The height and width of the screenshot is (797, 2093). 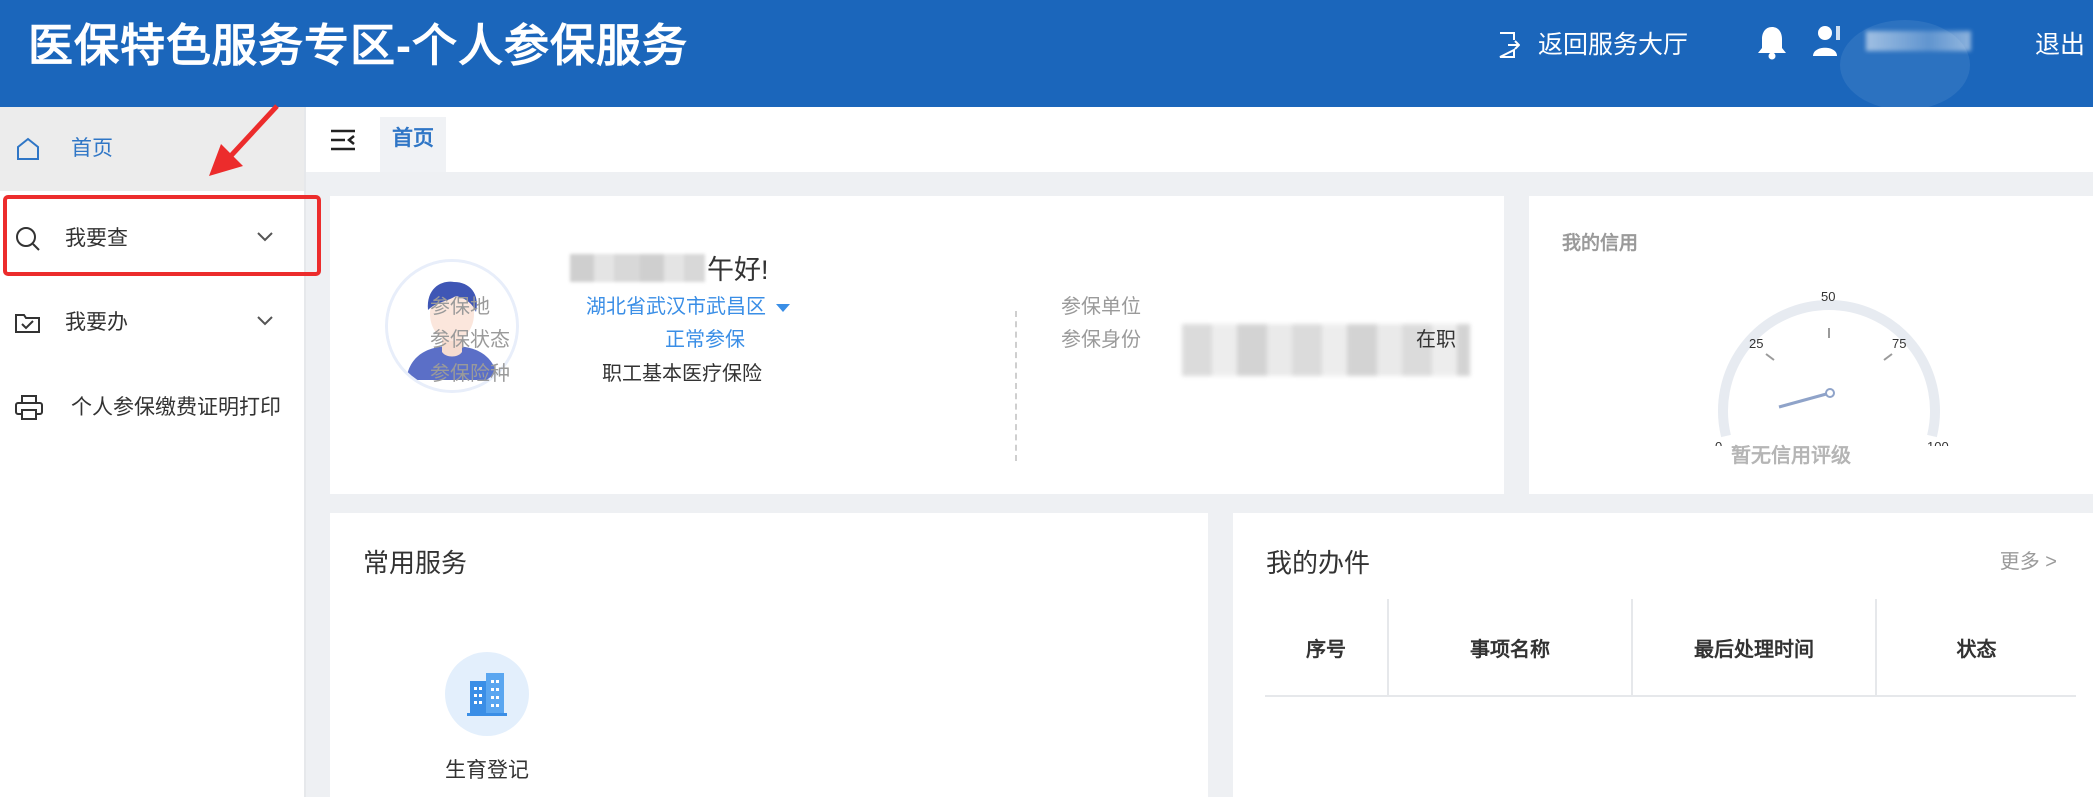 What do you see at coordinates (244, 140) in the screenshot?
I see `red-arrow-annotation` at bounding box center [244, 140].